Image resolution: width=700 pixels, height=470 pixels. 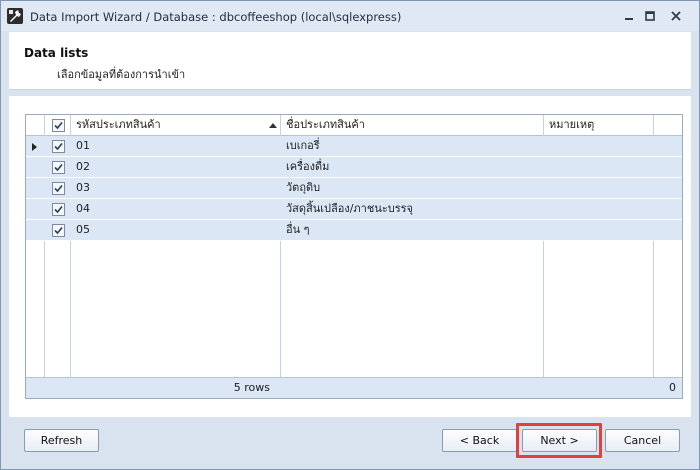 What do you see at coordinates (251, 387) in the screenshot?
I see `row-count: 5 rows` at bounding box center [251, 387].